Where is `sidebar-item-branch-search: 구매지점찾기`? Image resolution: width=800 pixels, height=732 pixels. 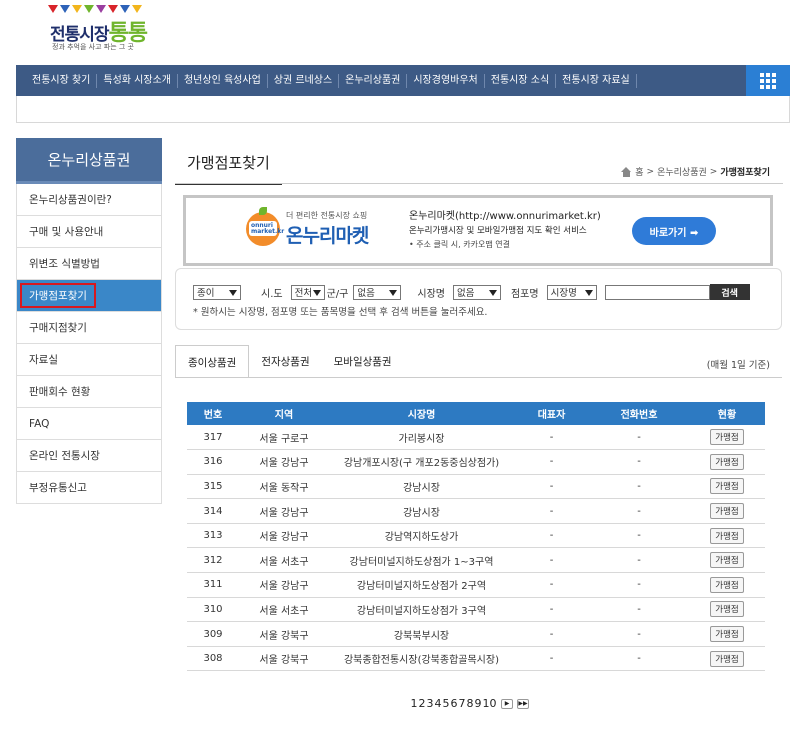 sidebar-item-branch-search: 구매지점찾기 is located at coordinates (89, 328).